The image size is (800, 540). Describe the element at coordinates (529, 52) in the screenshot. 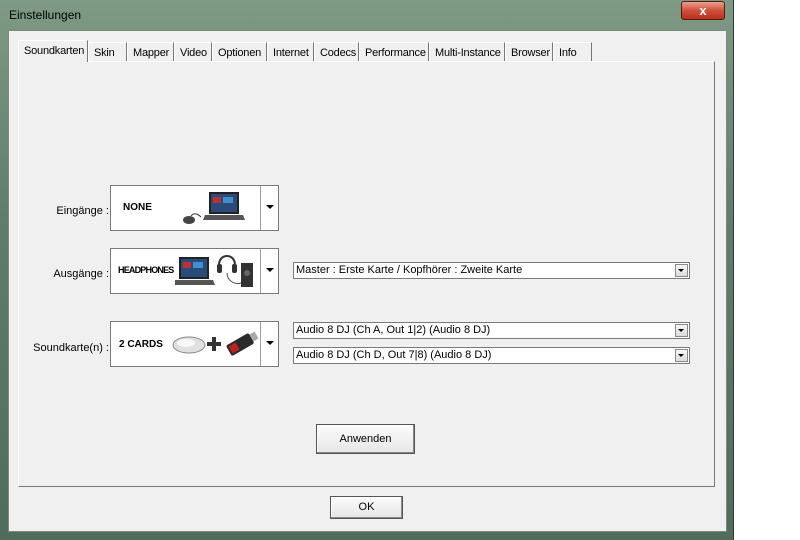

I see `tab-browser: Browser` at that location.